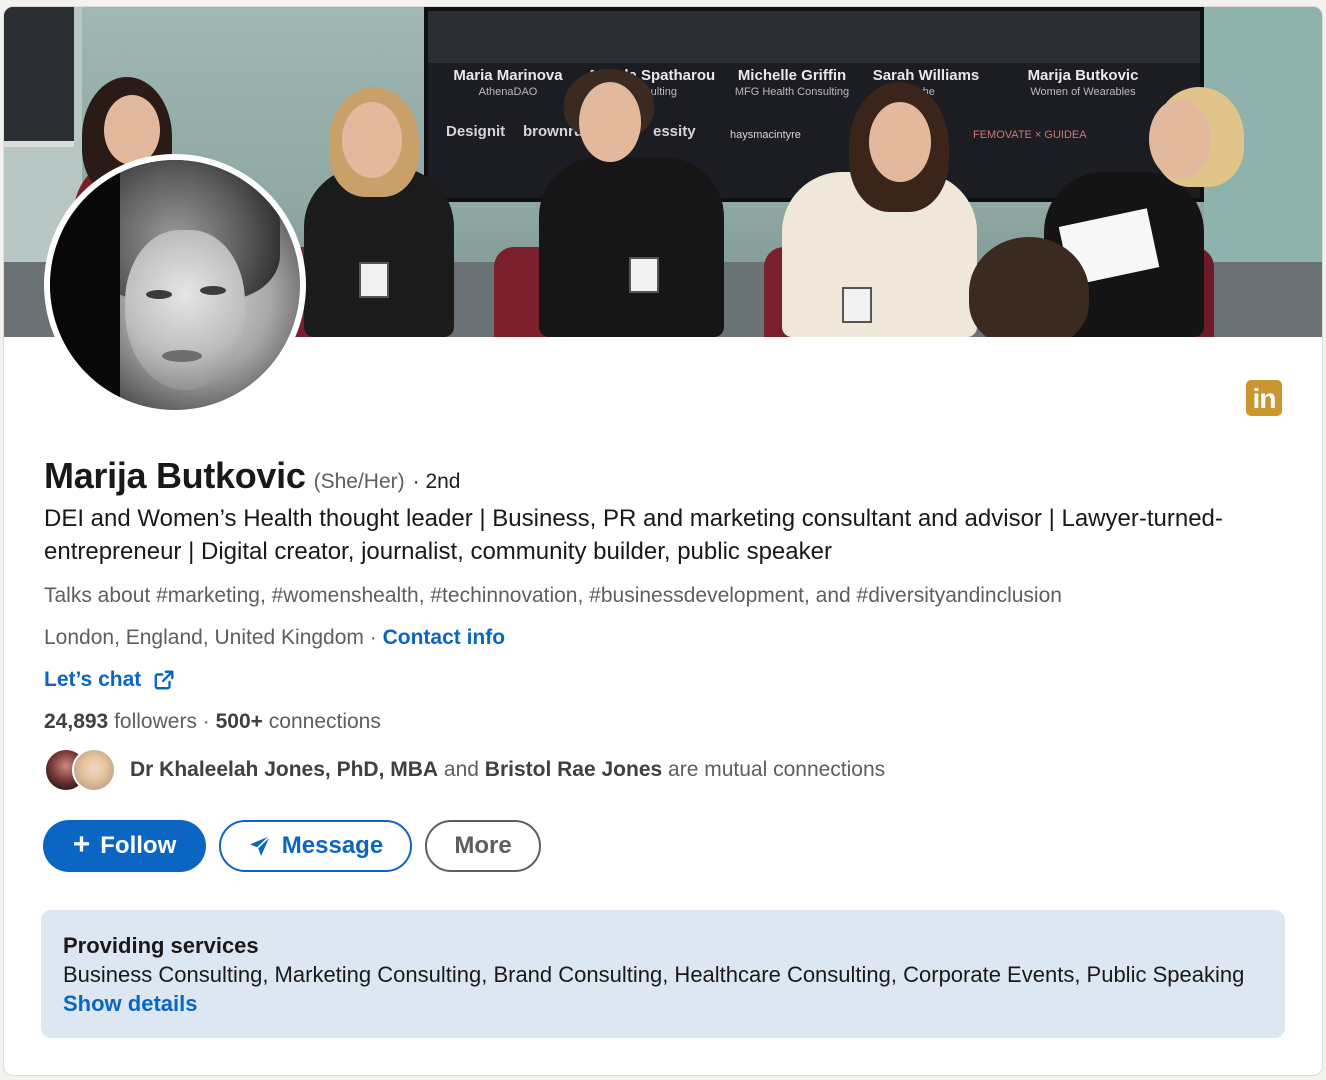  I want to click on speaker-caption: Marija Butkovic Women of Wearables, so click(1083, 82).